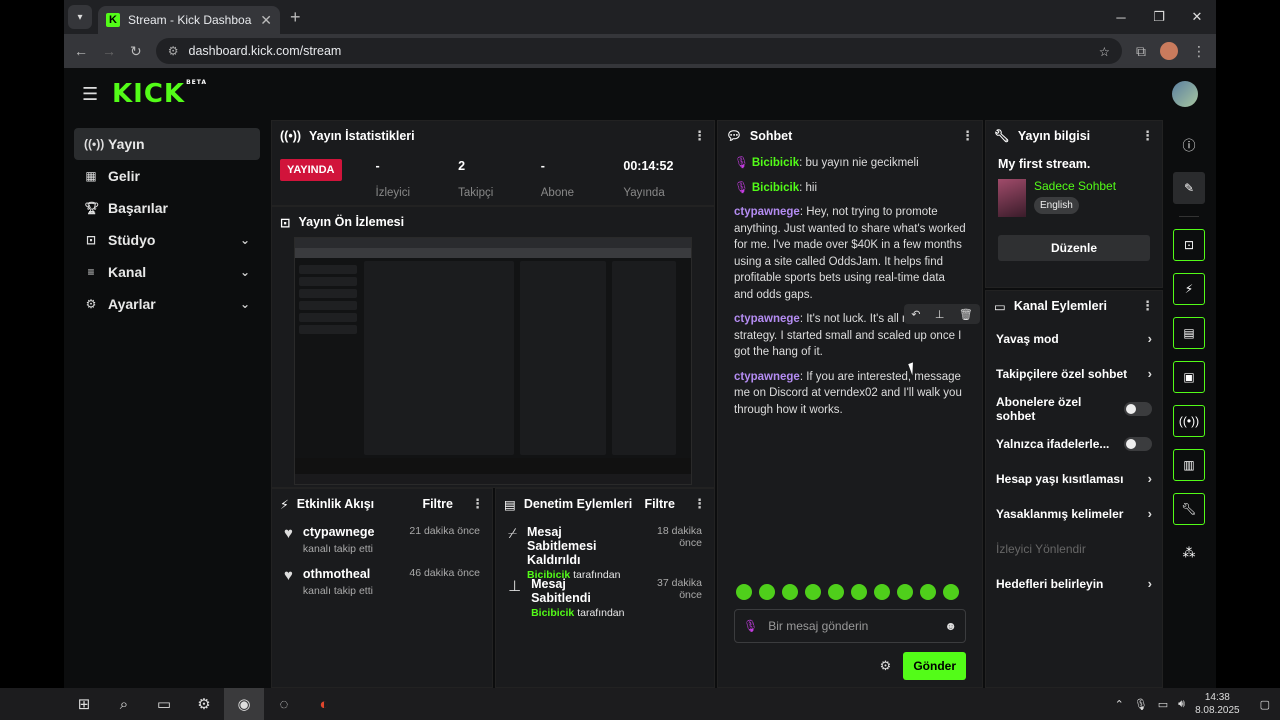 The width and height of the screenshot is (1280, 720). I want to click on sidebar-item-basarilar: 🏆︎ Başarılar, so click(167, 208).